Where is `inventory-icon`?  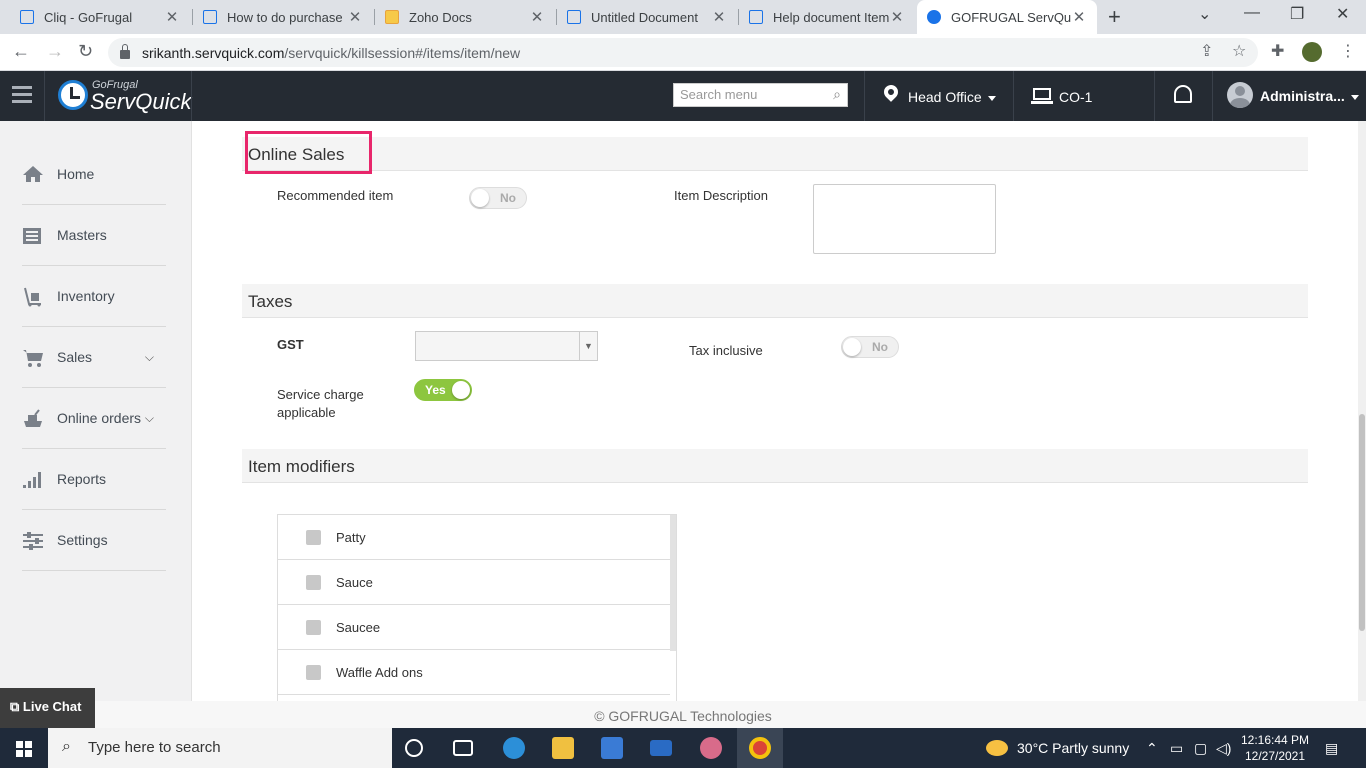 inventory-icon is located at coordinates (33, 297).